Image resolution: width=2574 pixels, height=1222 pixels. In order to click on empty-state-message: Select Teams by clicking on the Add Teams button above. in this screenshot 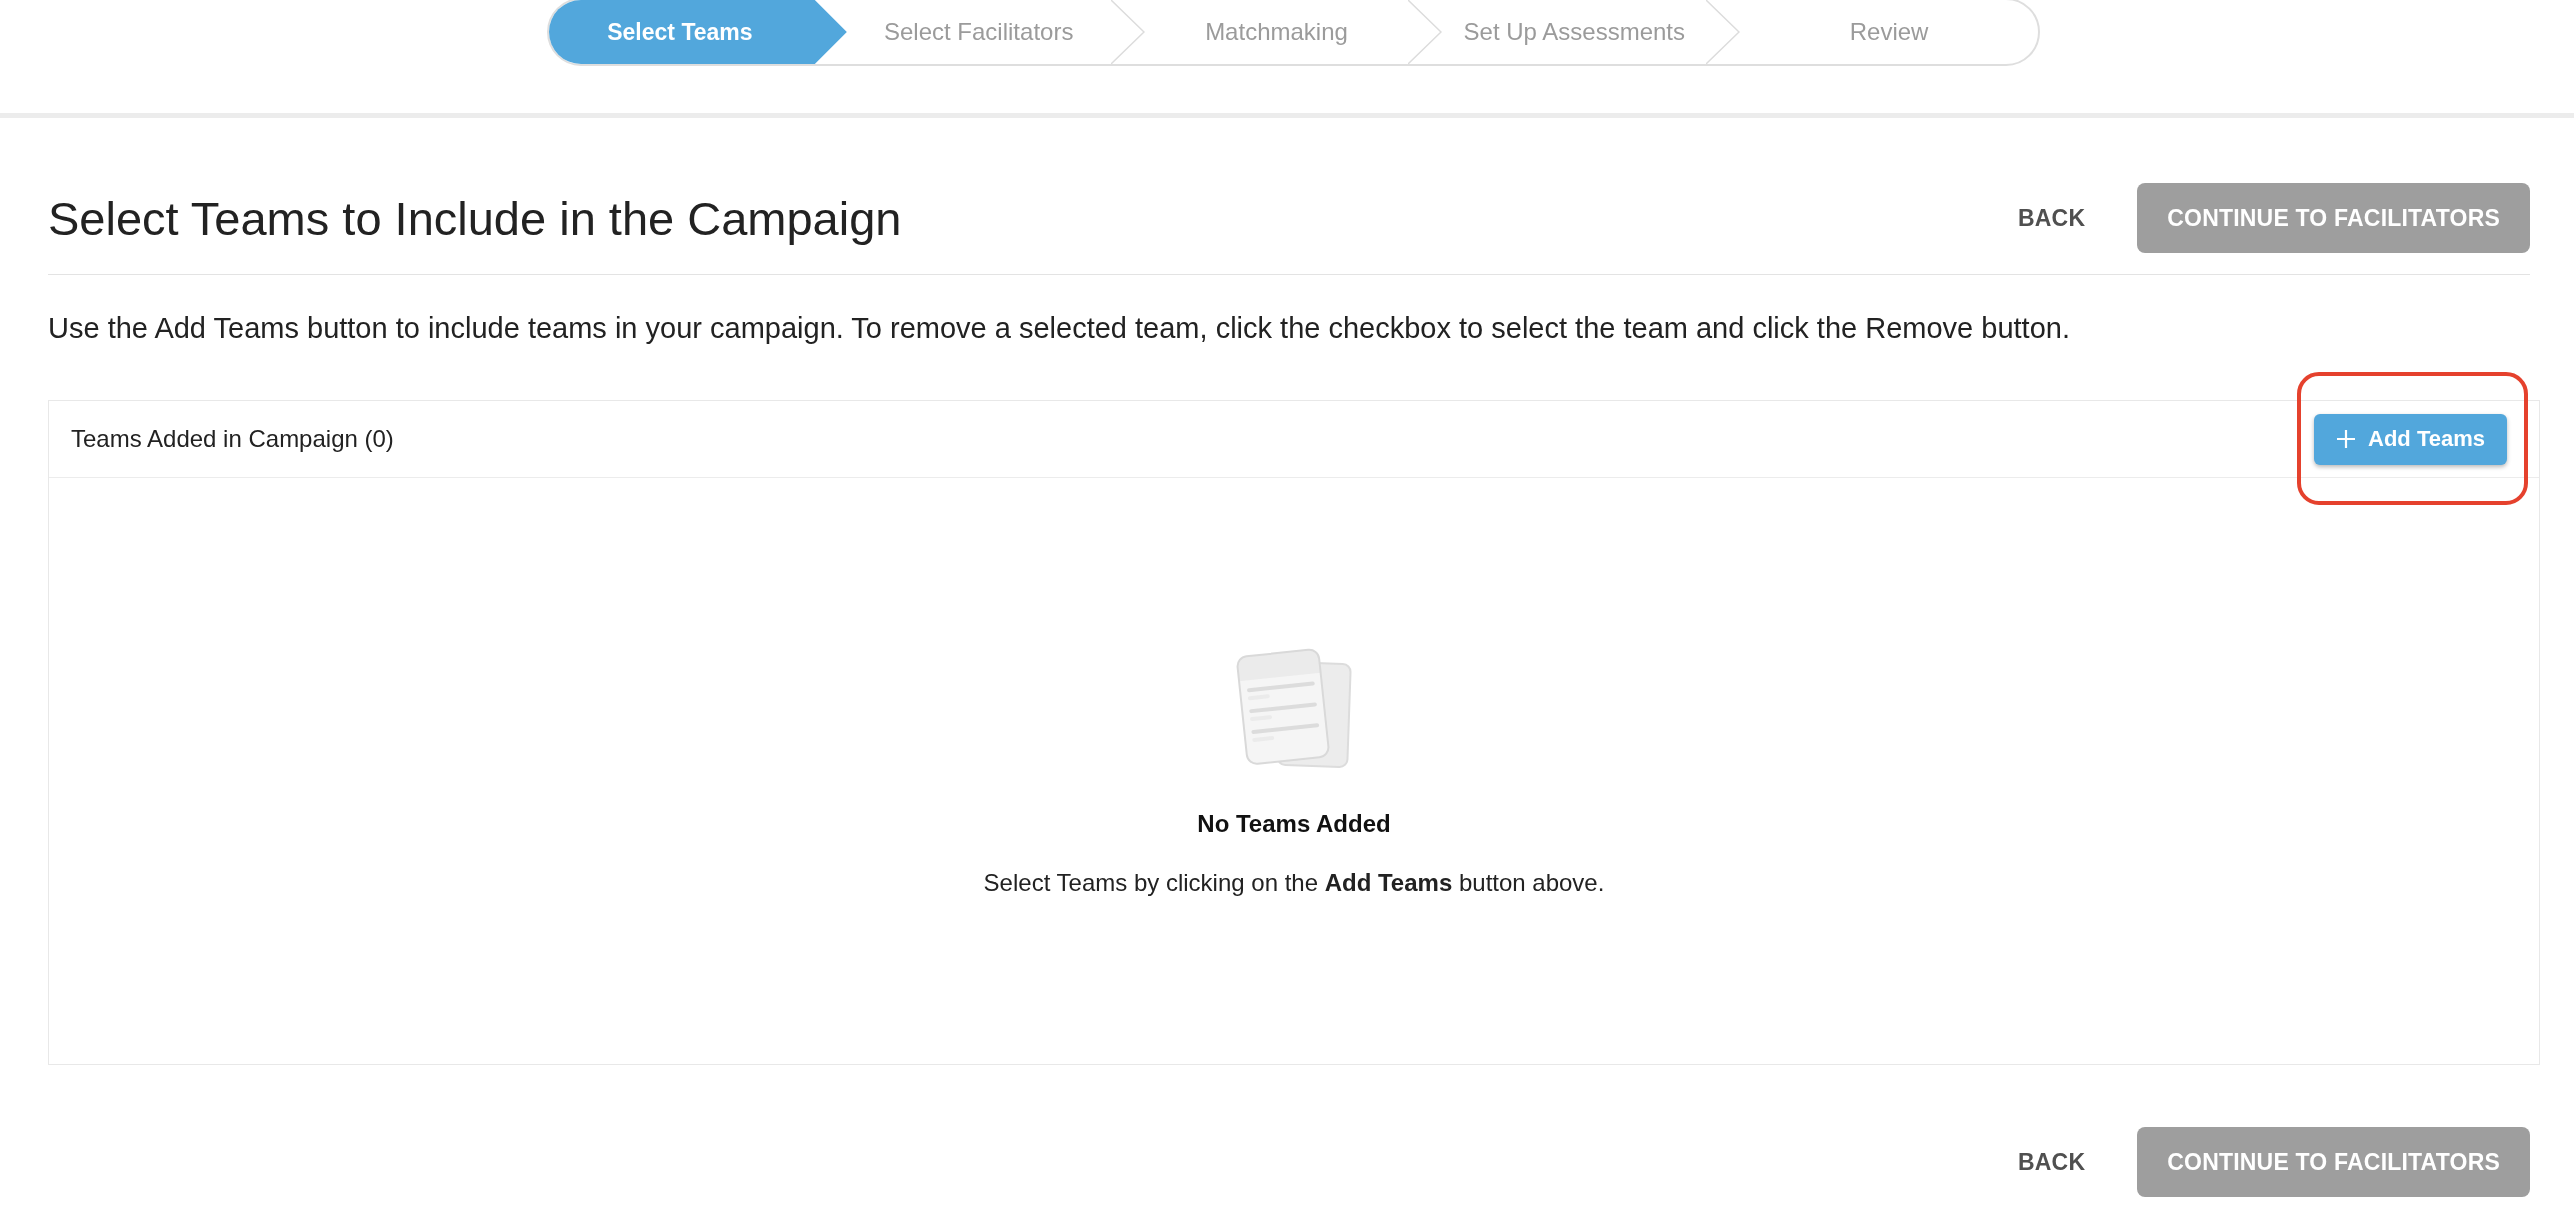, I will do `click(1294, 883)`.